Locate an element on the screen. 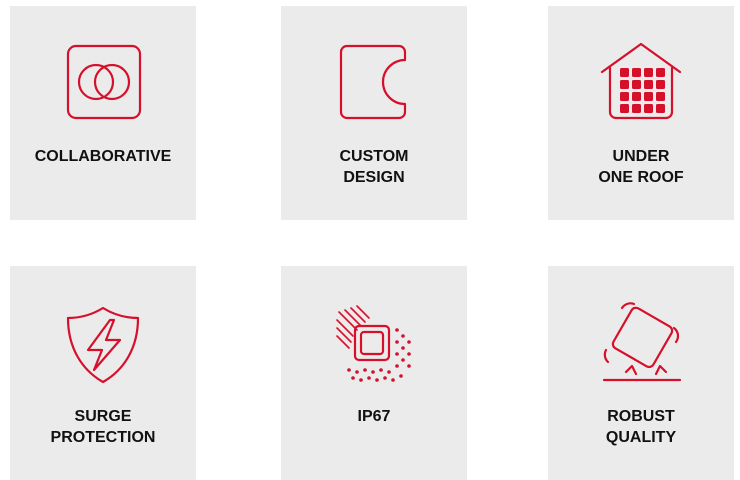 This screenshot has height=480, width=740. feature-tile-custom-design: CUSTOM DESIGN is located at coordinates (374, 113).